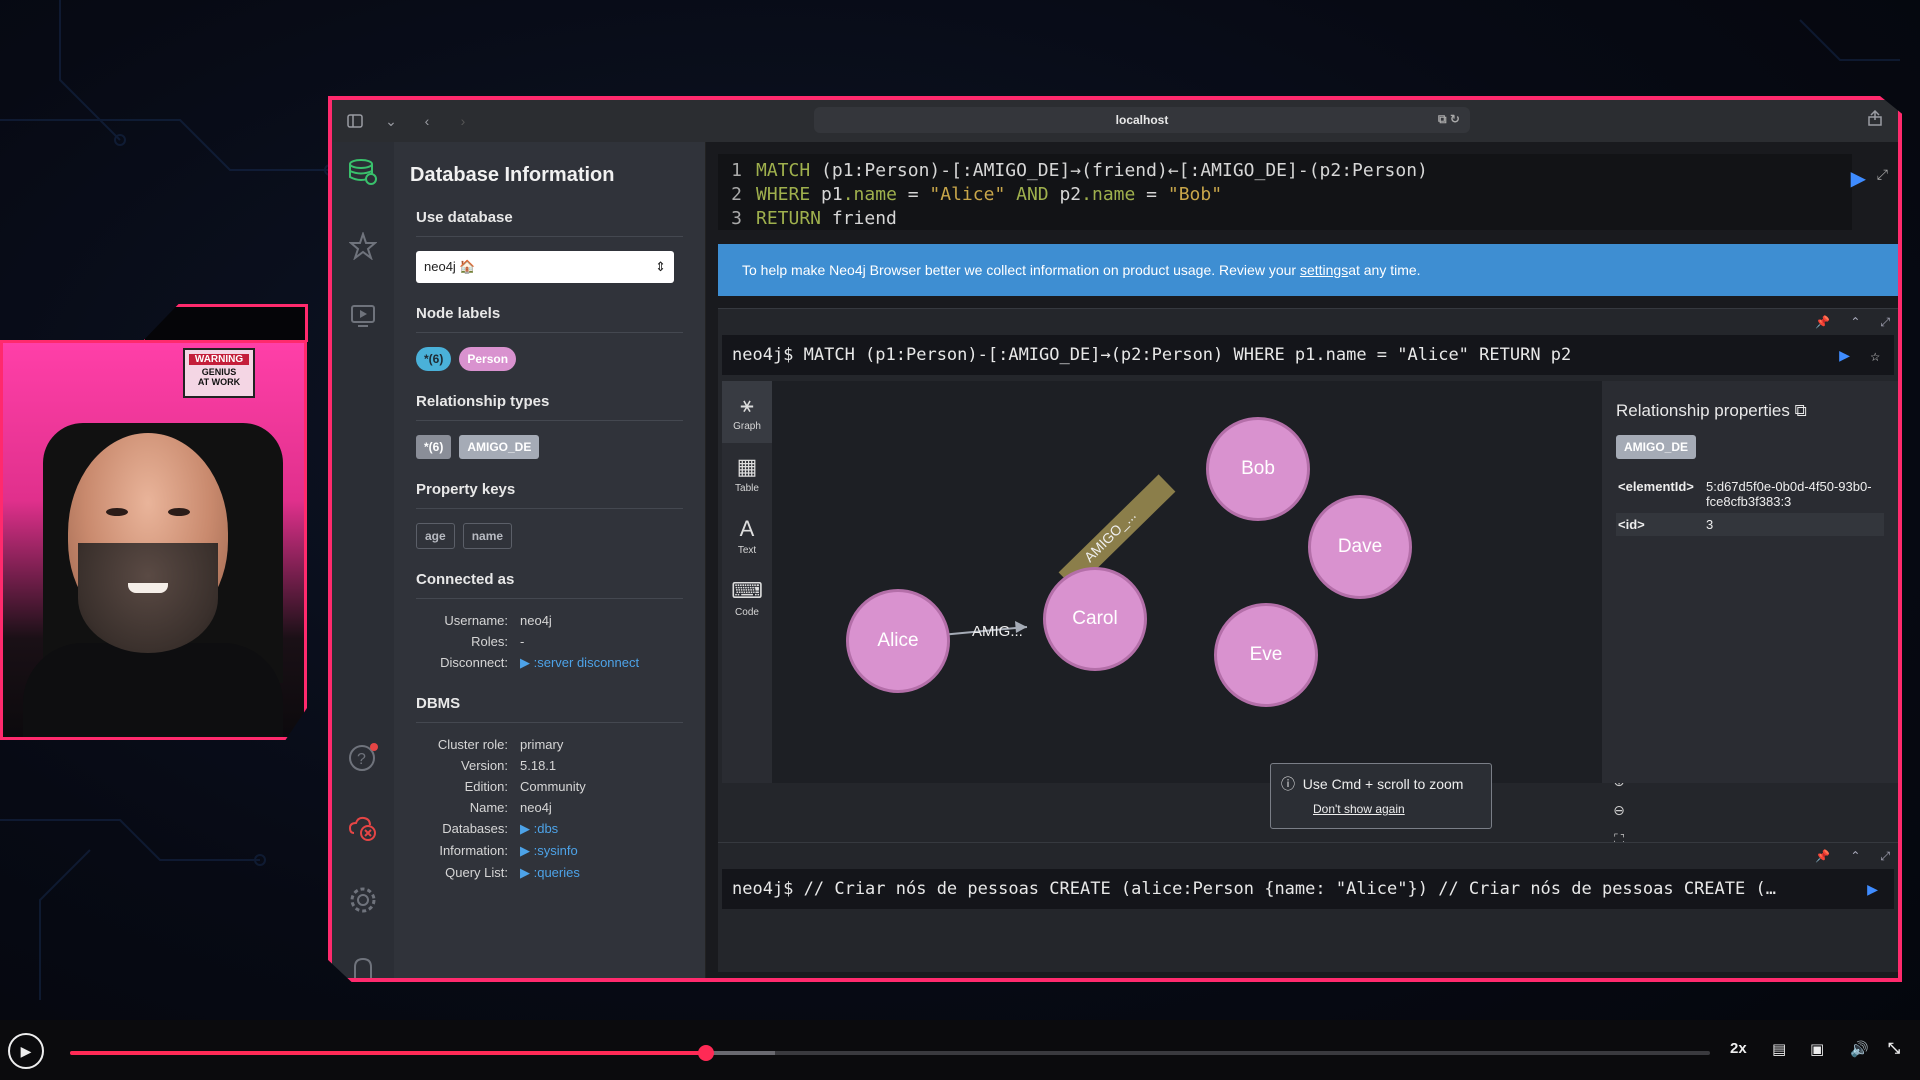  I want to click on node-alice: Alice, so click(898, 641).